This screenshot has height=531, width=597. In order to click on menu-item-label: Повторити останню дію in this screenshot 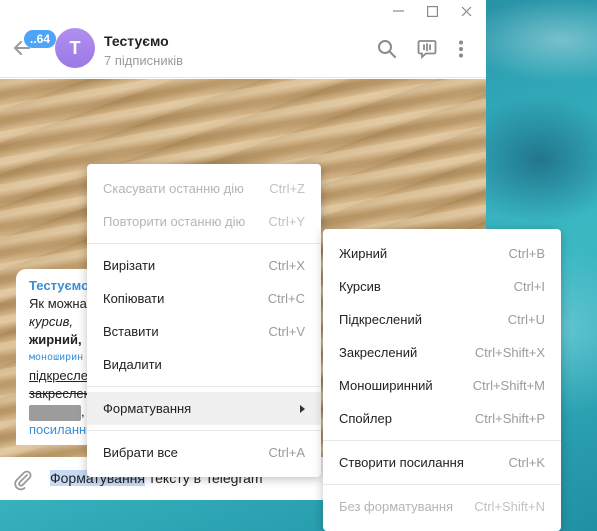, I will do `click(174, 221)`.